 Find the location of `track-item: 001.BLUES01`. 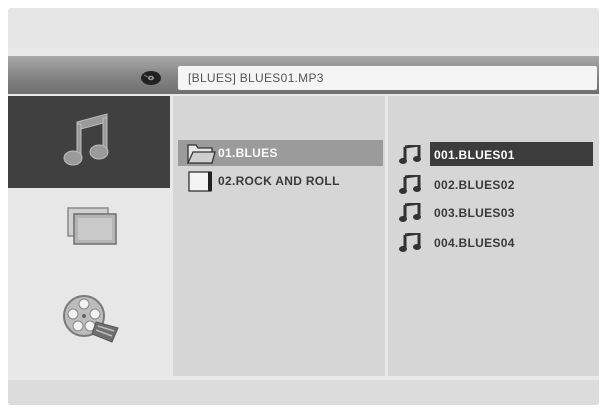

track-item: 001.BLUES01 is located at coordinates (496, 154).